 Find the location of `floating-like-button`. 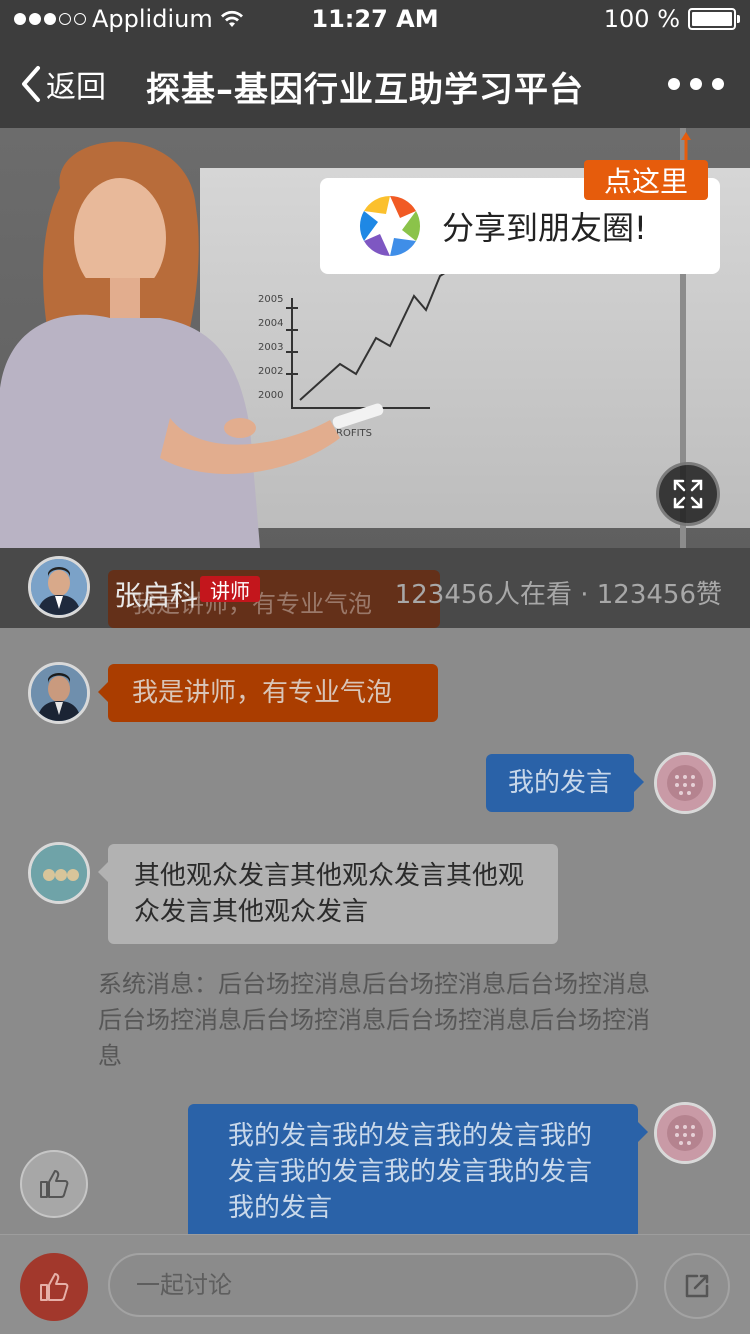

floating-like-button is located at coordinates (54, 1184).